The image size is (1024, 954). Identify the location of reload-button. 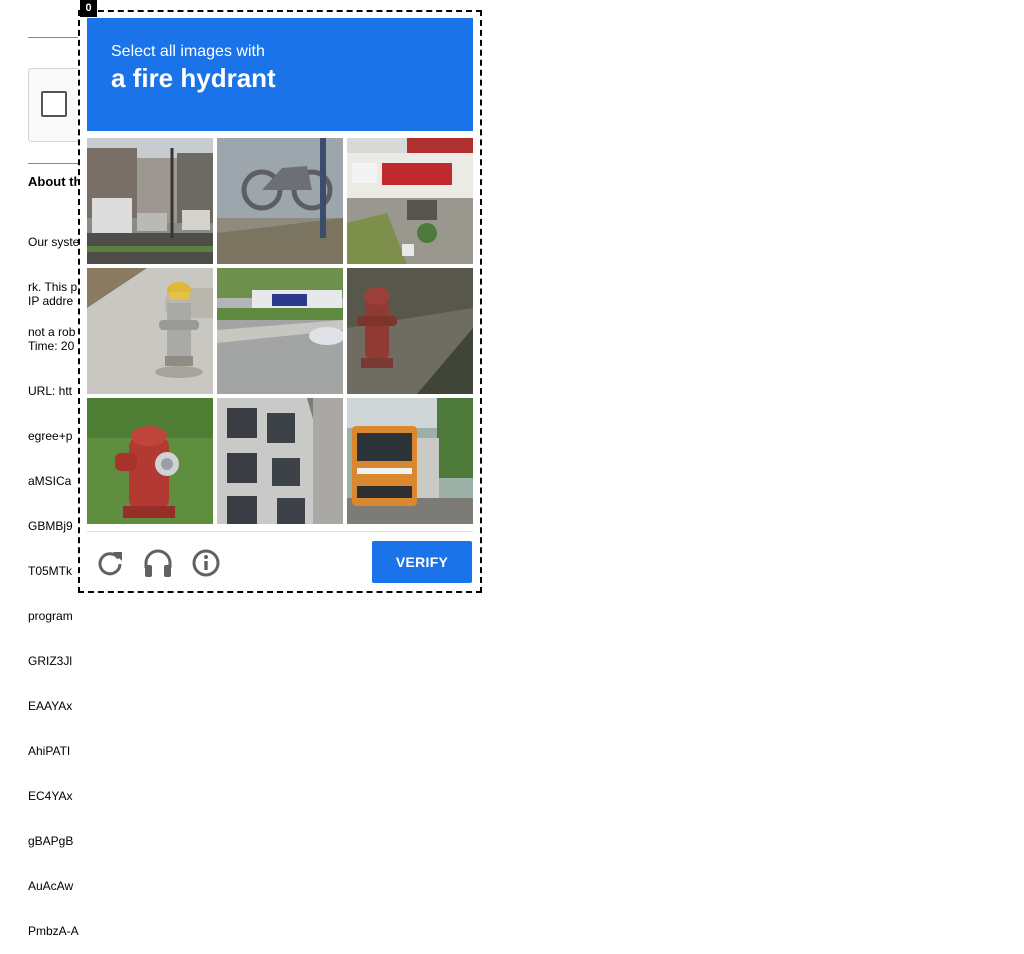
(110, 563).